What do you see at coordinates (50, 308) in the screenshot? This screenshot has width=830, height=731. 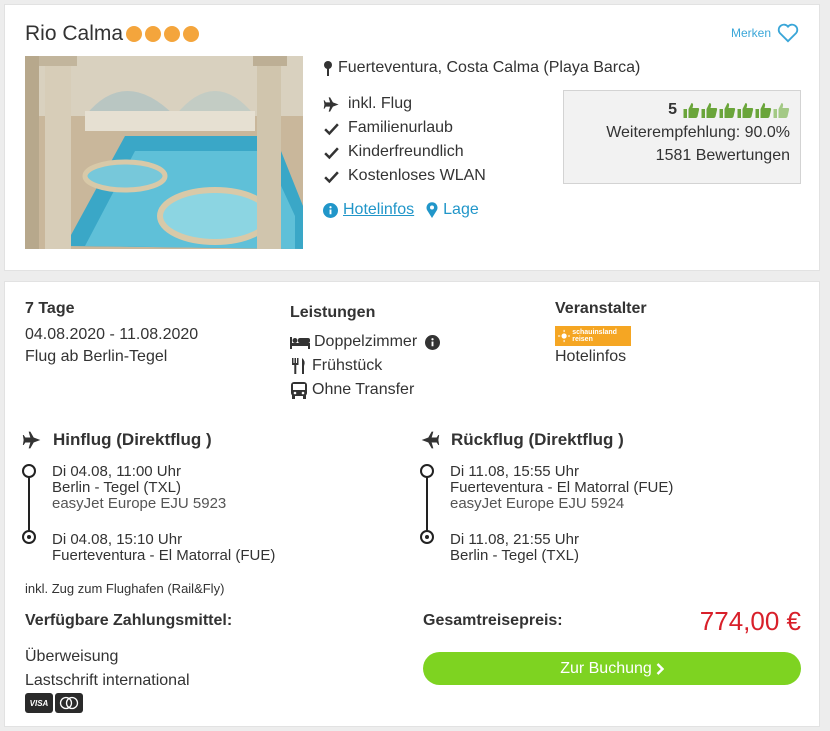 I see `duration: 7 Tage` at bounding box center [50, 308].